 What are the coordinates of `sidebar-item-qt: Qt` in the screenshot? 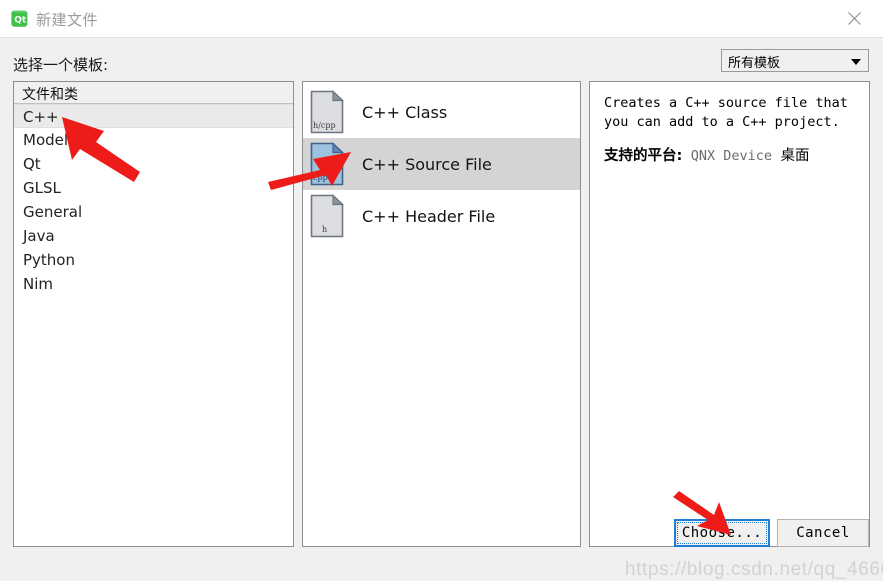 It's located at (153, 164).